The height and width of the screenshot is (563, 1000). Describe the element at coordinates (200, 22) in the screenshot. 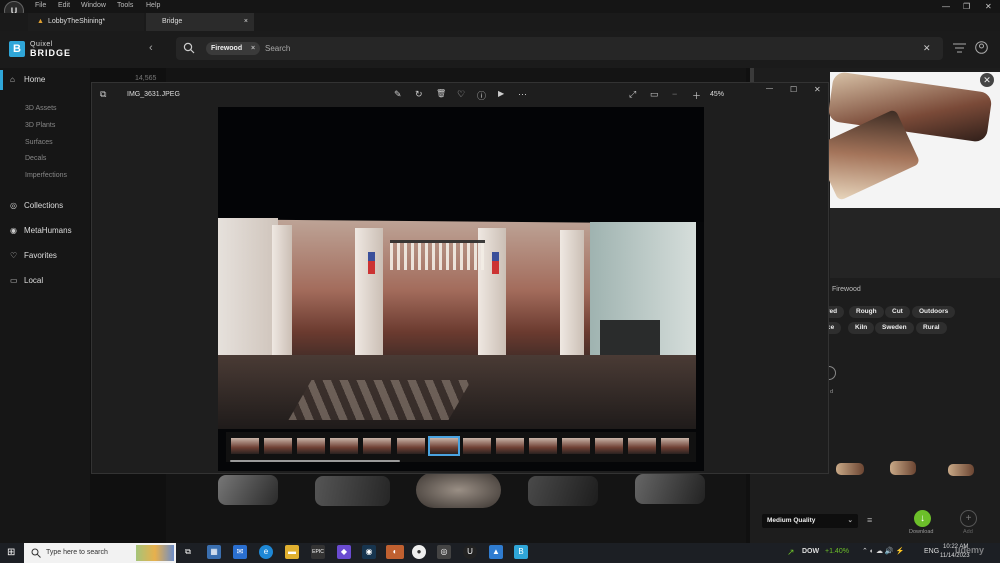

I see `tab-bridge: Bridge ×` at that location.